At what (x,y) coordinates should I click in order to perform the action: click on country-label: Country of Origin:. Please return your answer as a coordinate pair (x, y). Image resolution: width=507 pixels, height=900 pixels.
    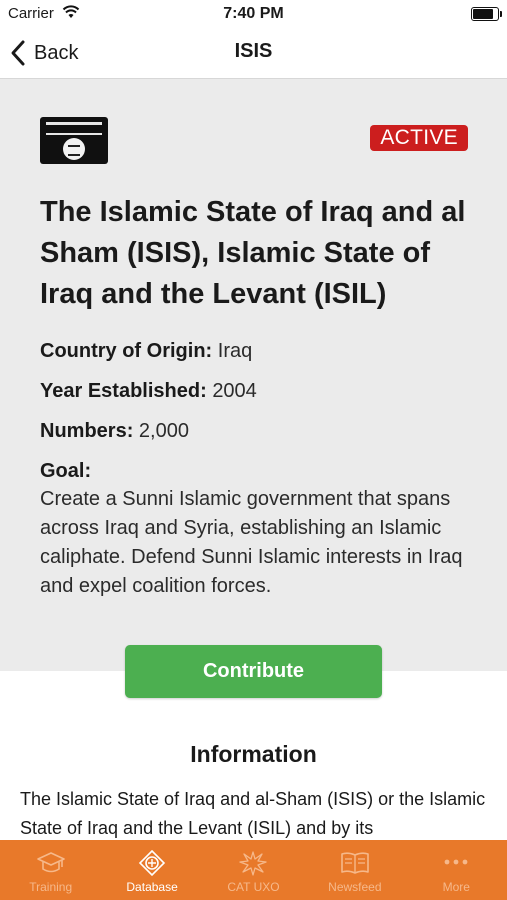
    Looking at the image, I should click on (126, 351).